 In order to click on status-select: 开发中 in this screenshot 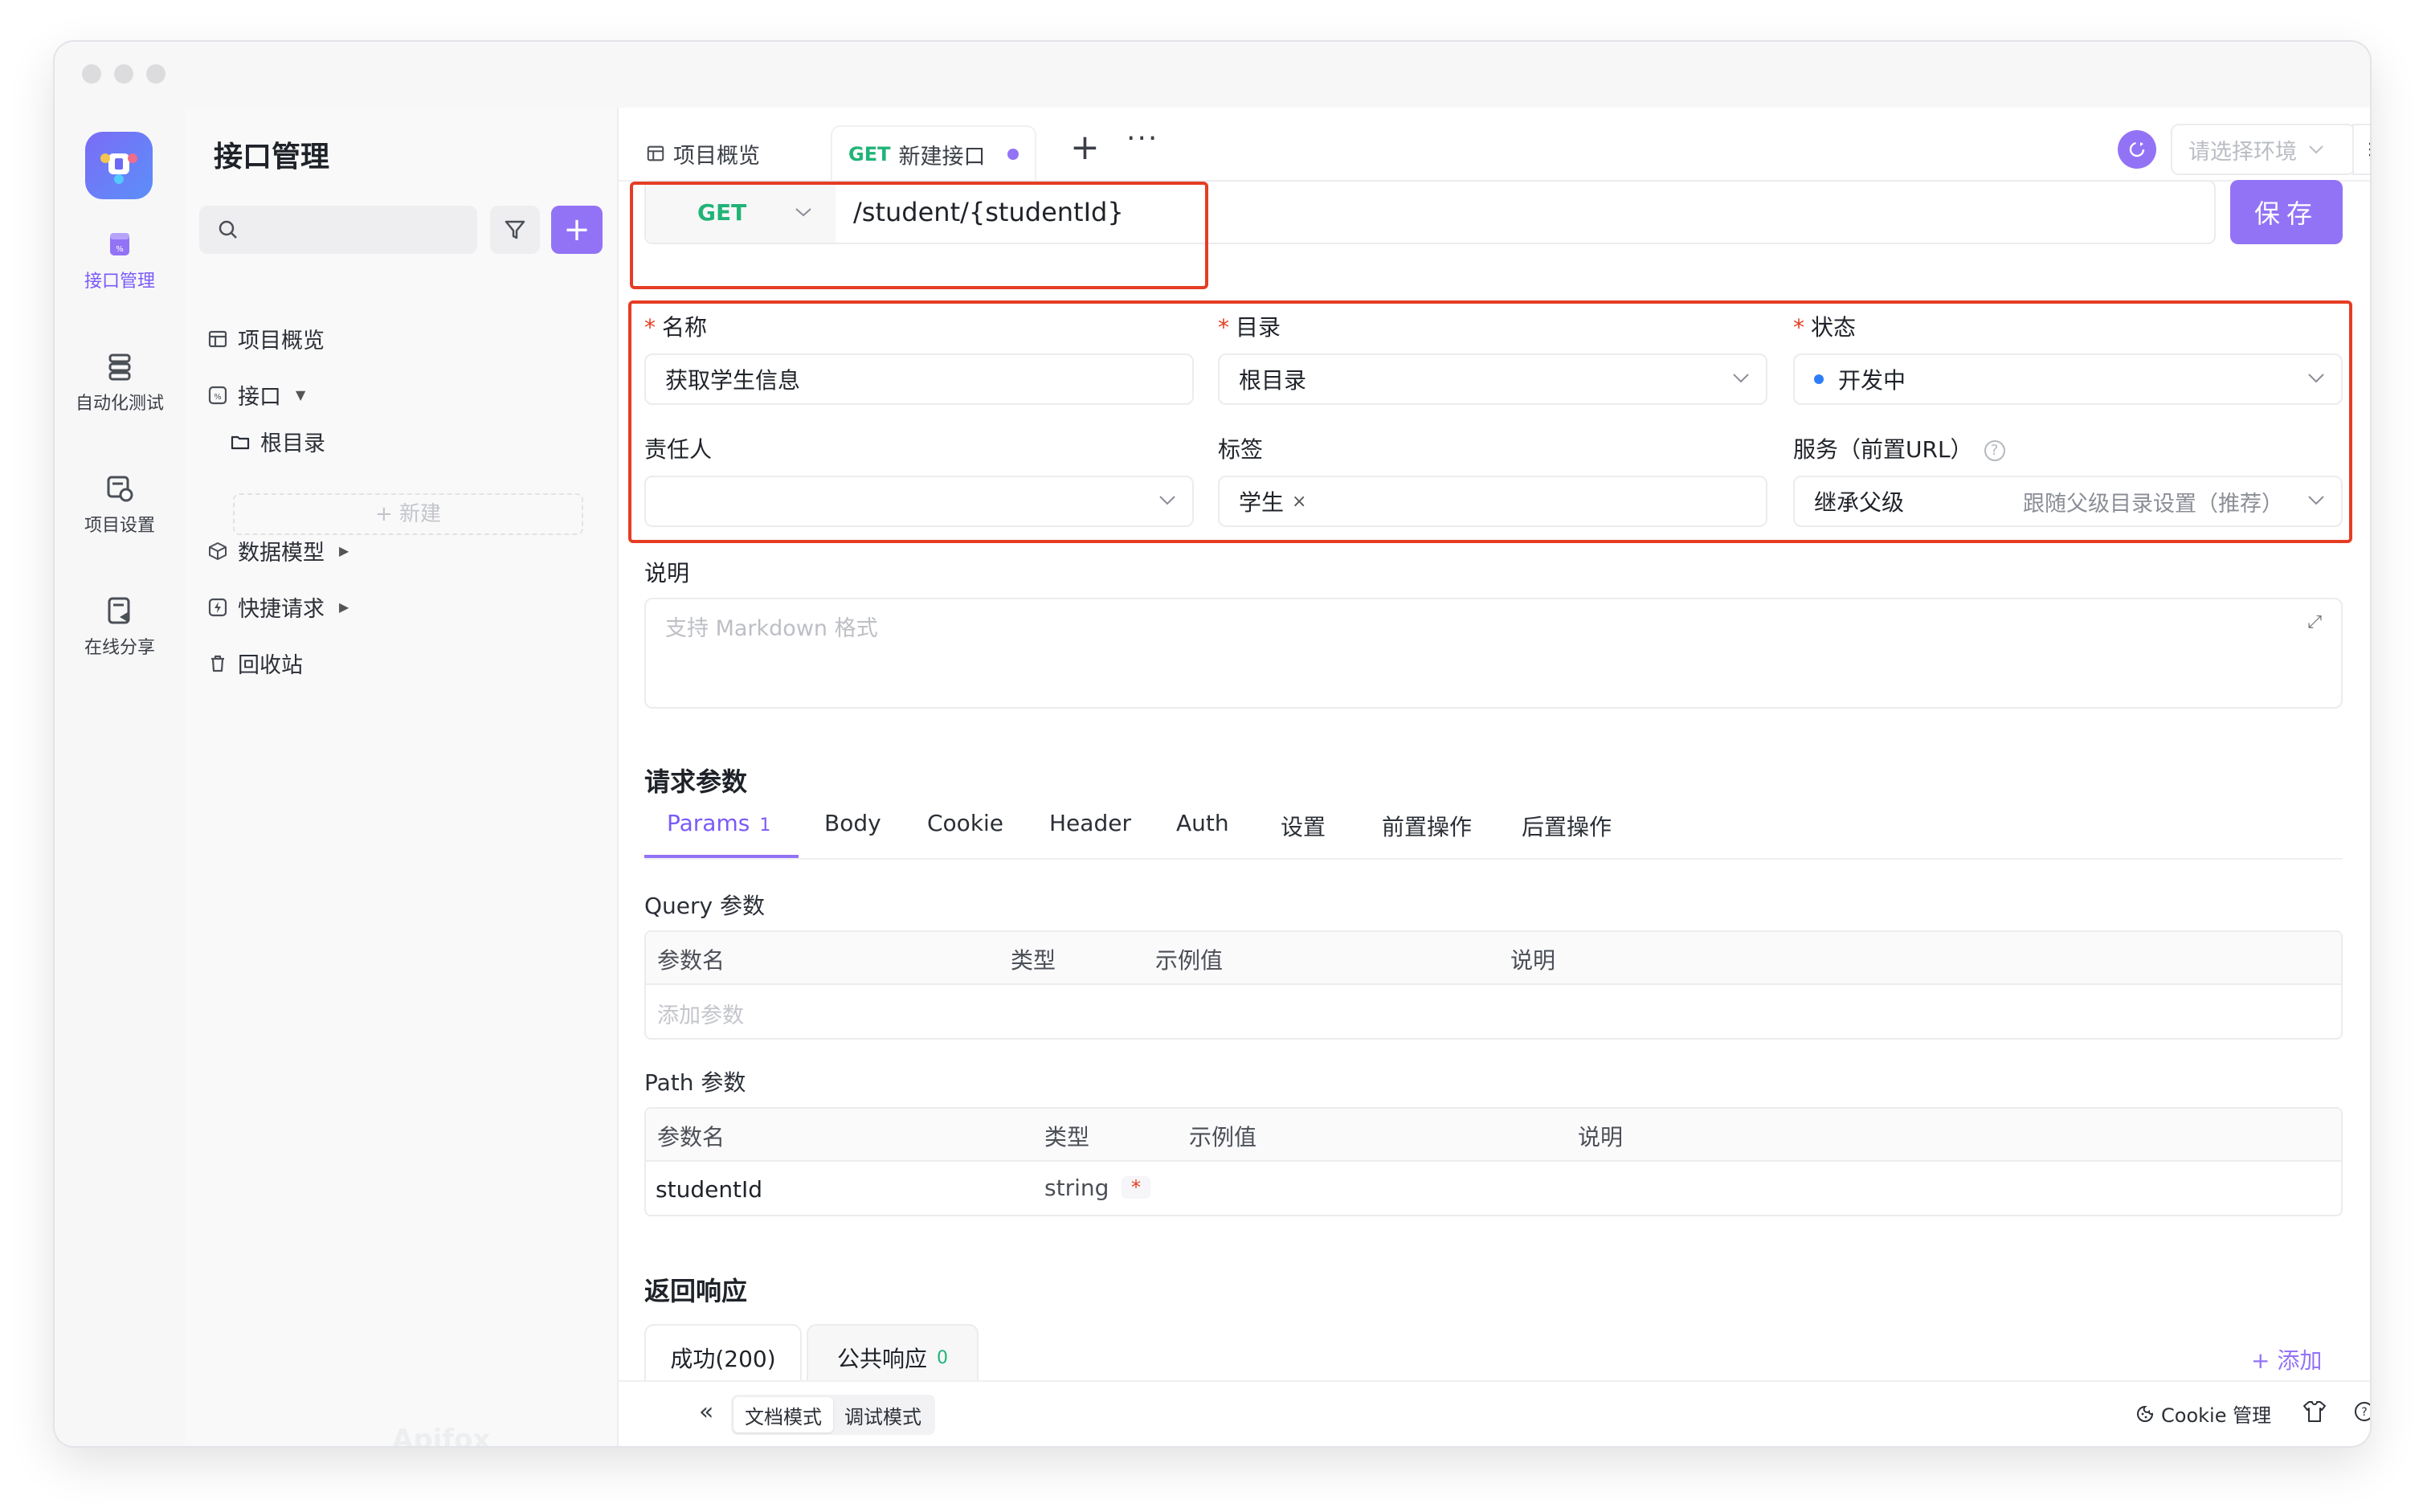, I will do `click(2068, 379)`.